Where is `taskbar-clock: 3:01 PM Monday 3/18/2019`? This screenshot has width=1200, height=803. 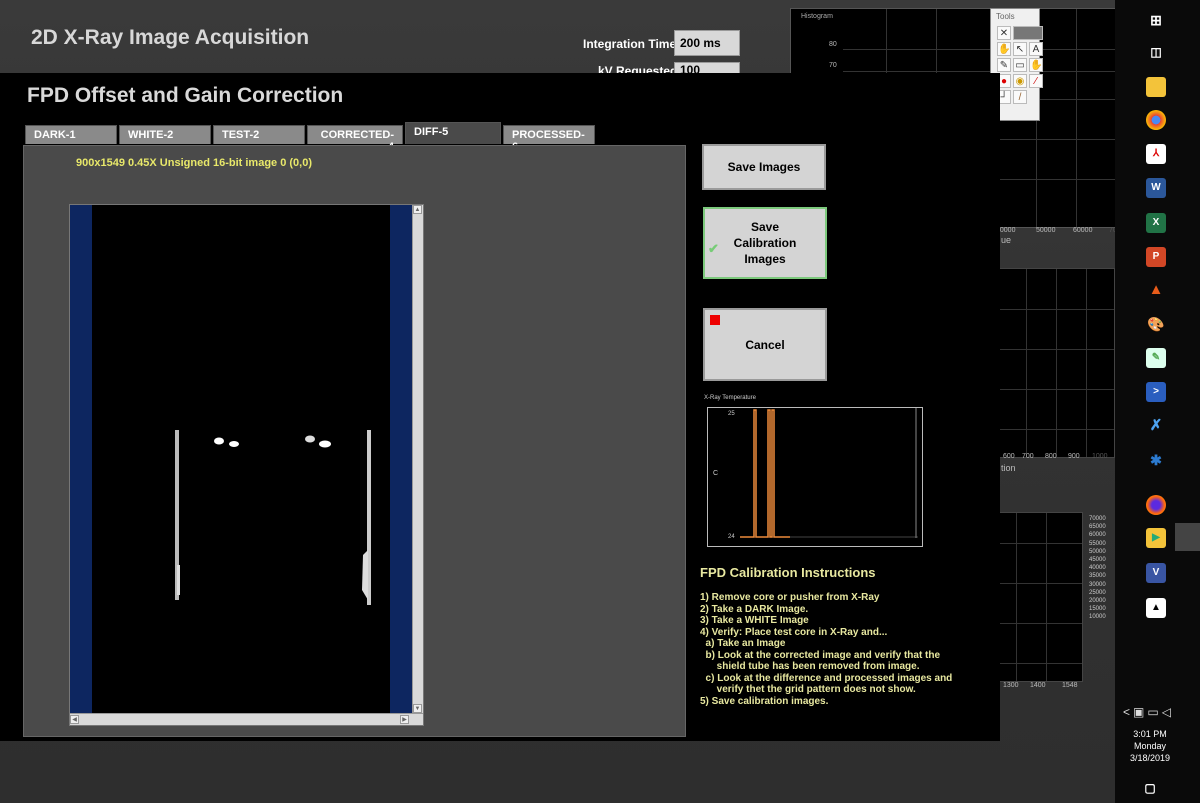 taskbar-clock: 3:01 PM Monday 3/18/2019 is located at coordinates (1150, 746).